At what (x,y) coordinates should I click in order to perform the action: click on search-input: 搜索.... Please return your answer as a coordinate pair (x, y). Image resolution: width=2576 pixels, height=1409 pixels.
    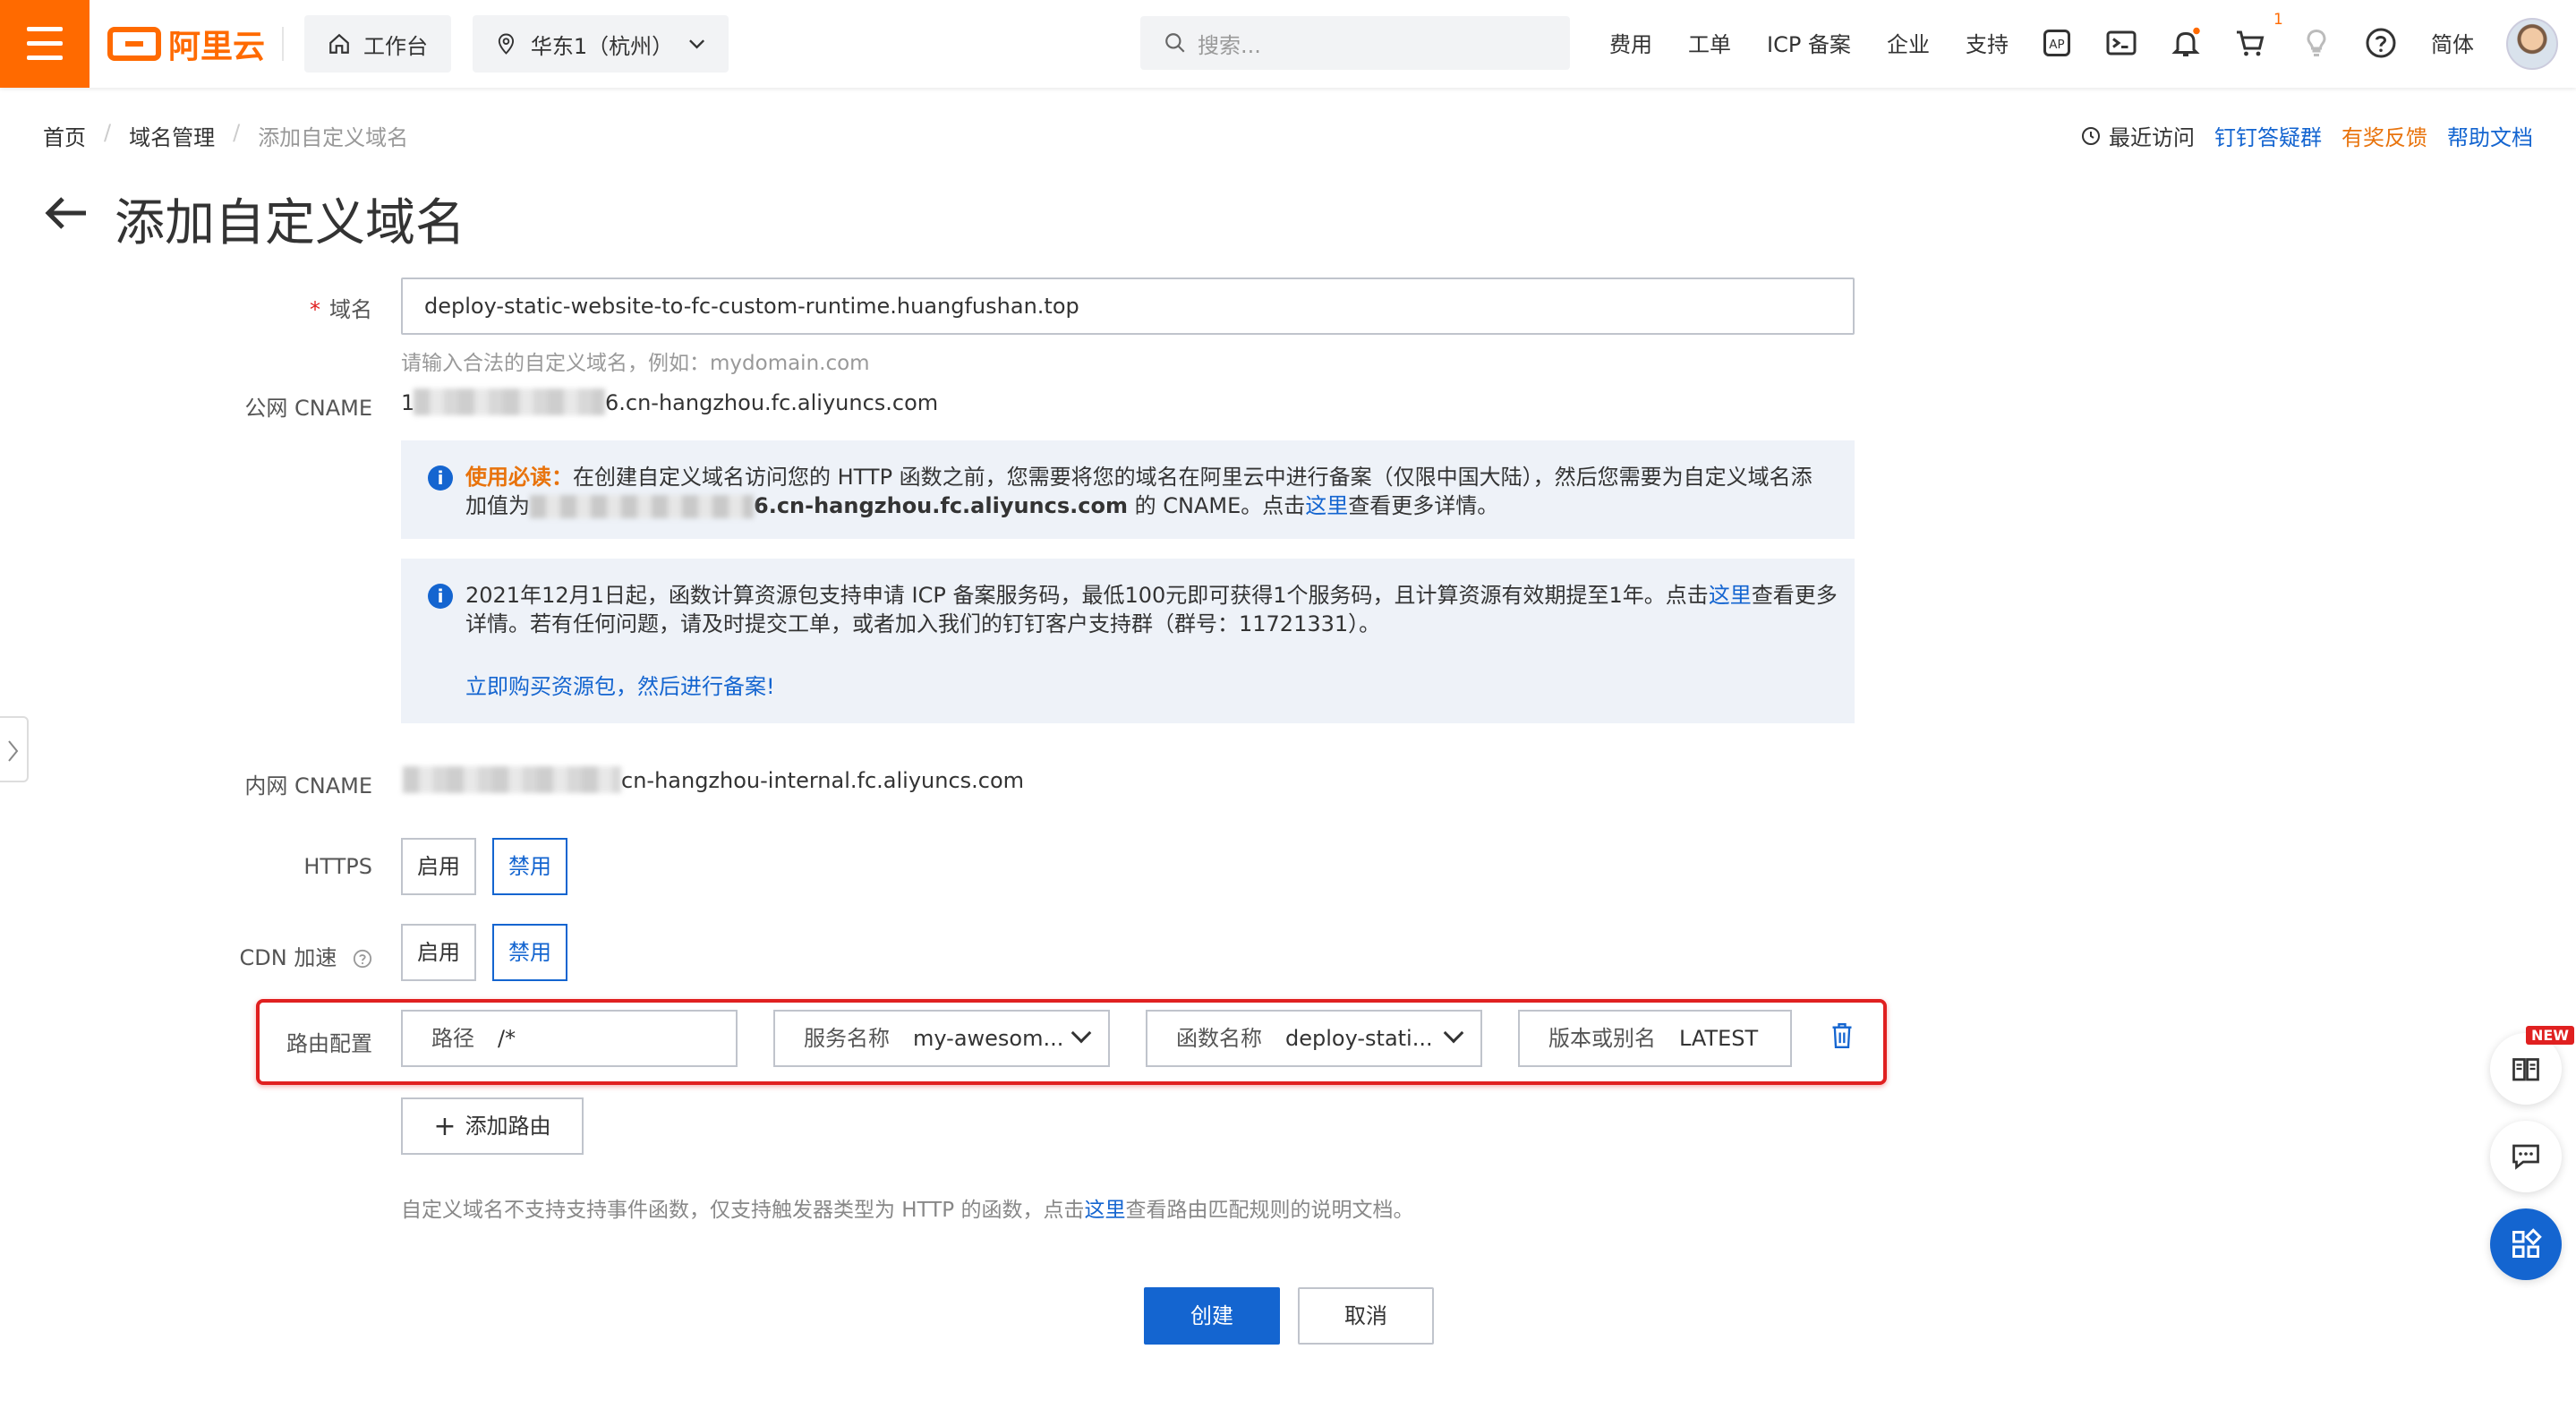
    Looking at the image, I should click on (1355, 43).